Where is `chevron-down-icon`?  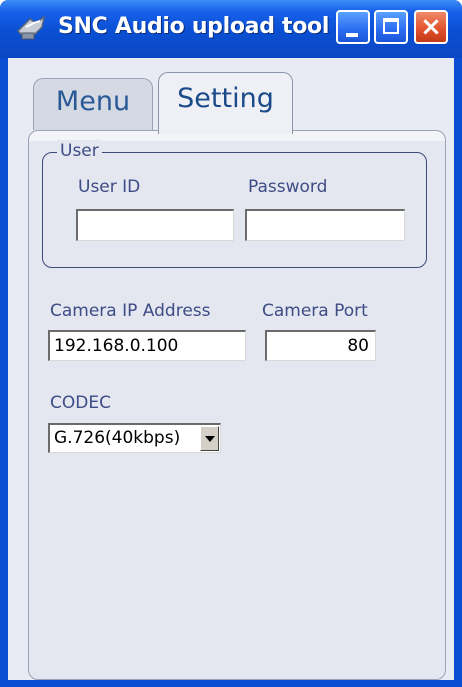 chevron-down-icon is located at coordinates (210, 439).